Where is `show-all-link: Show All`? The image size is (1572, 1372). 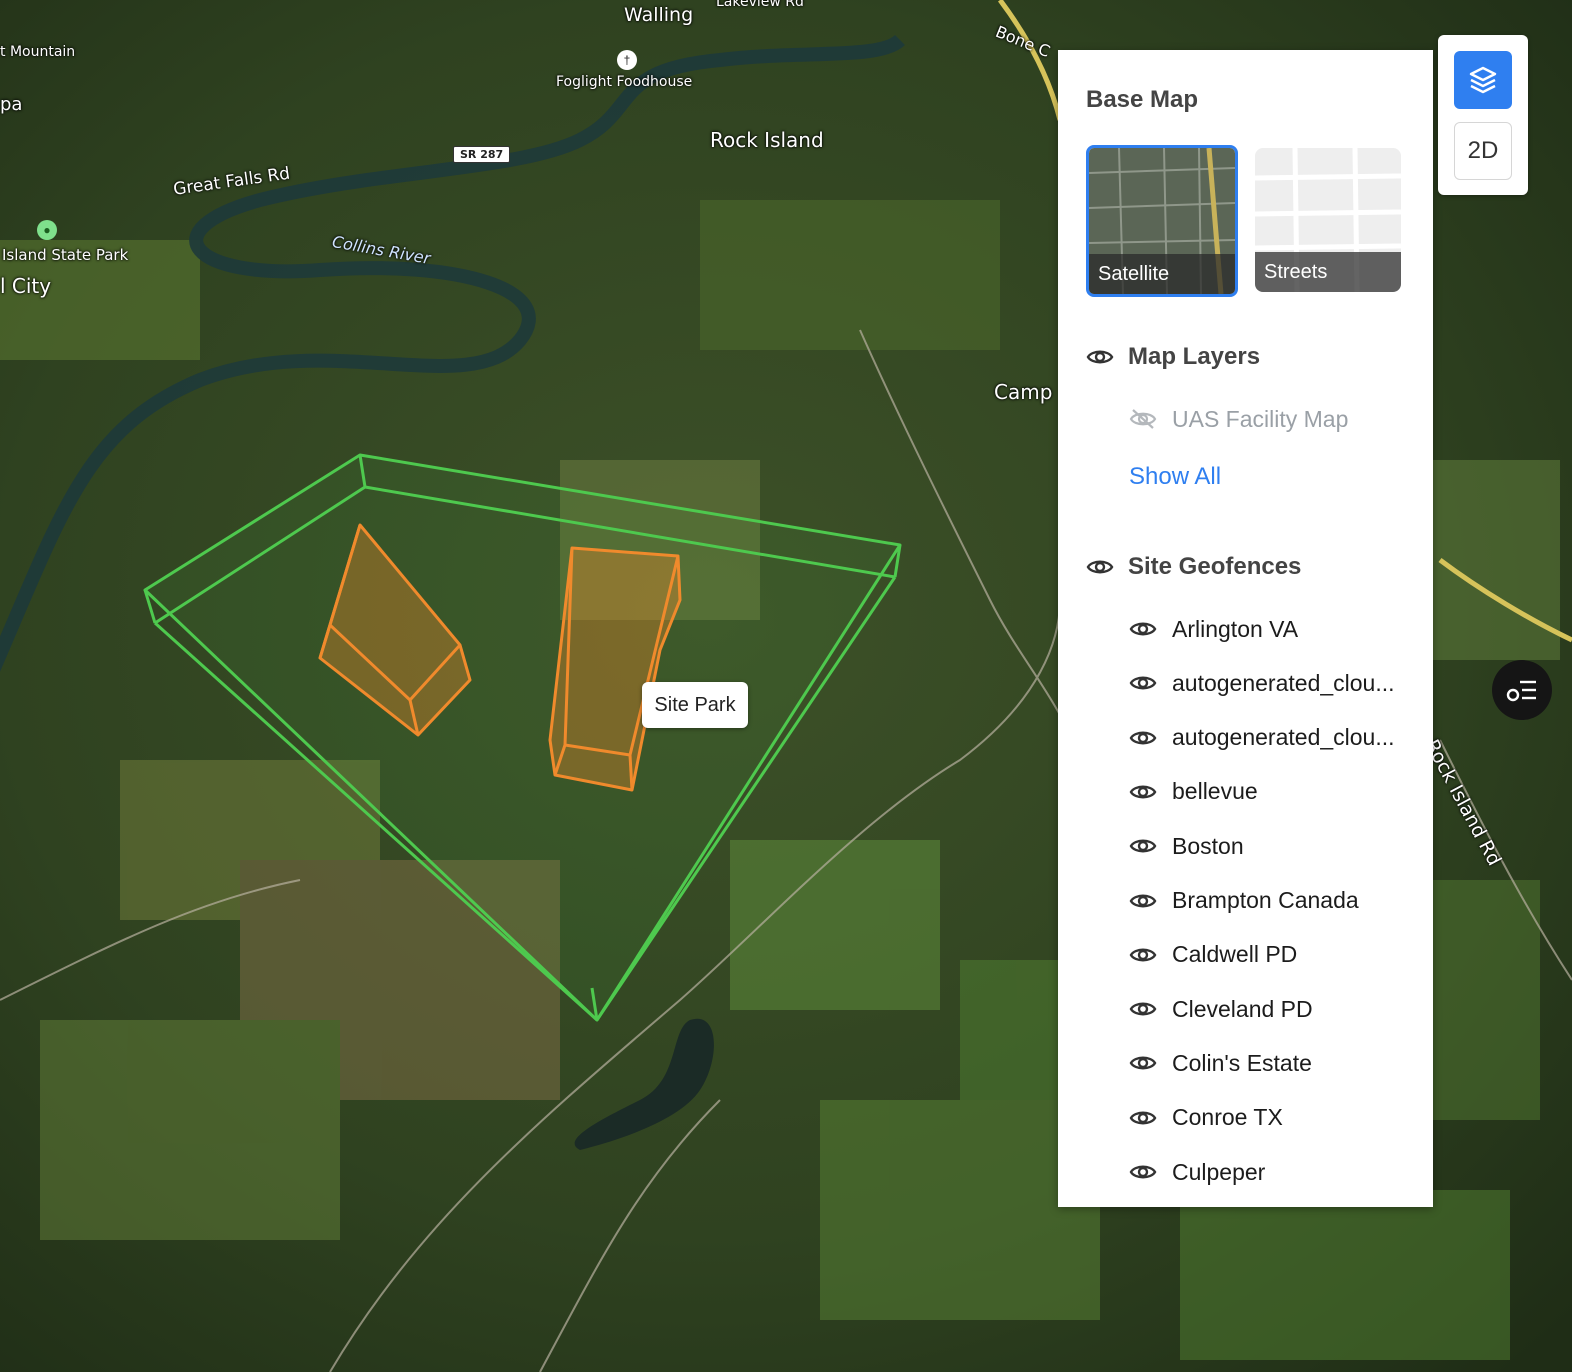 show-all-link: Show All is located at coordinates (1175, 477).